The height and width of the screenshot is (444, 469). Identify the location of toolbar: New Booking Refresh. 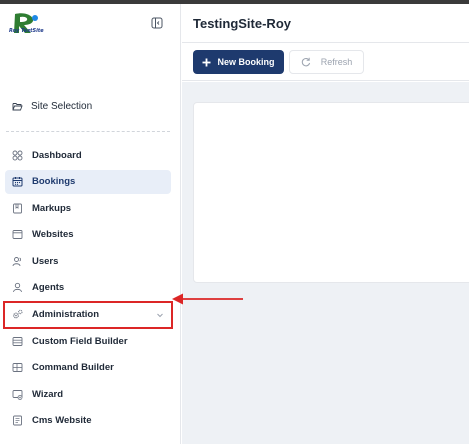
(325, 62).